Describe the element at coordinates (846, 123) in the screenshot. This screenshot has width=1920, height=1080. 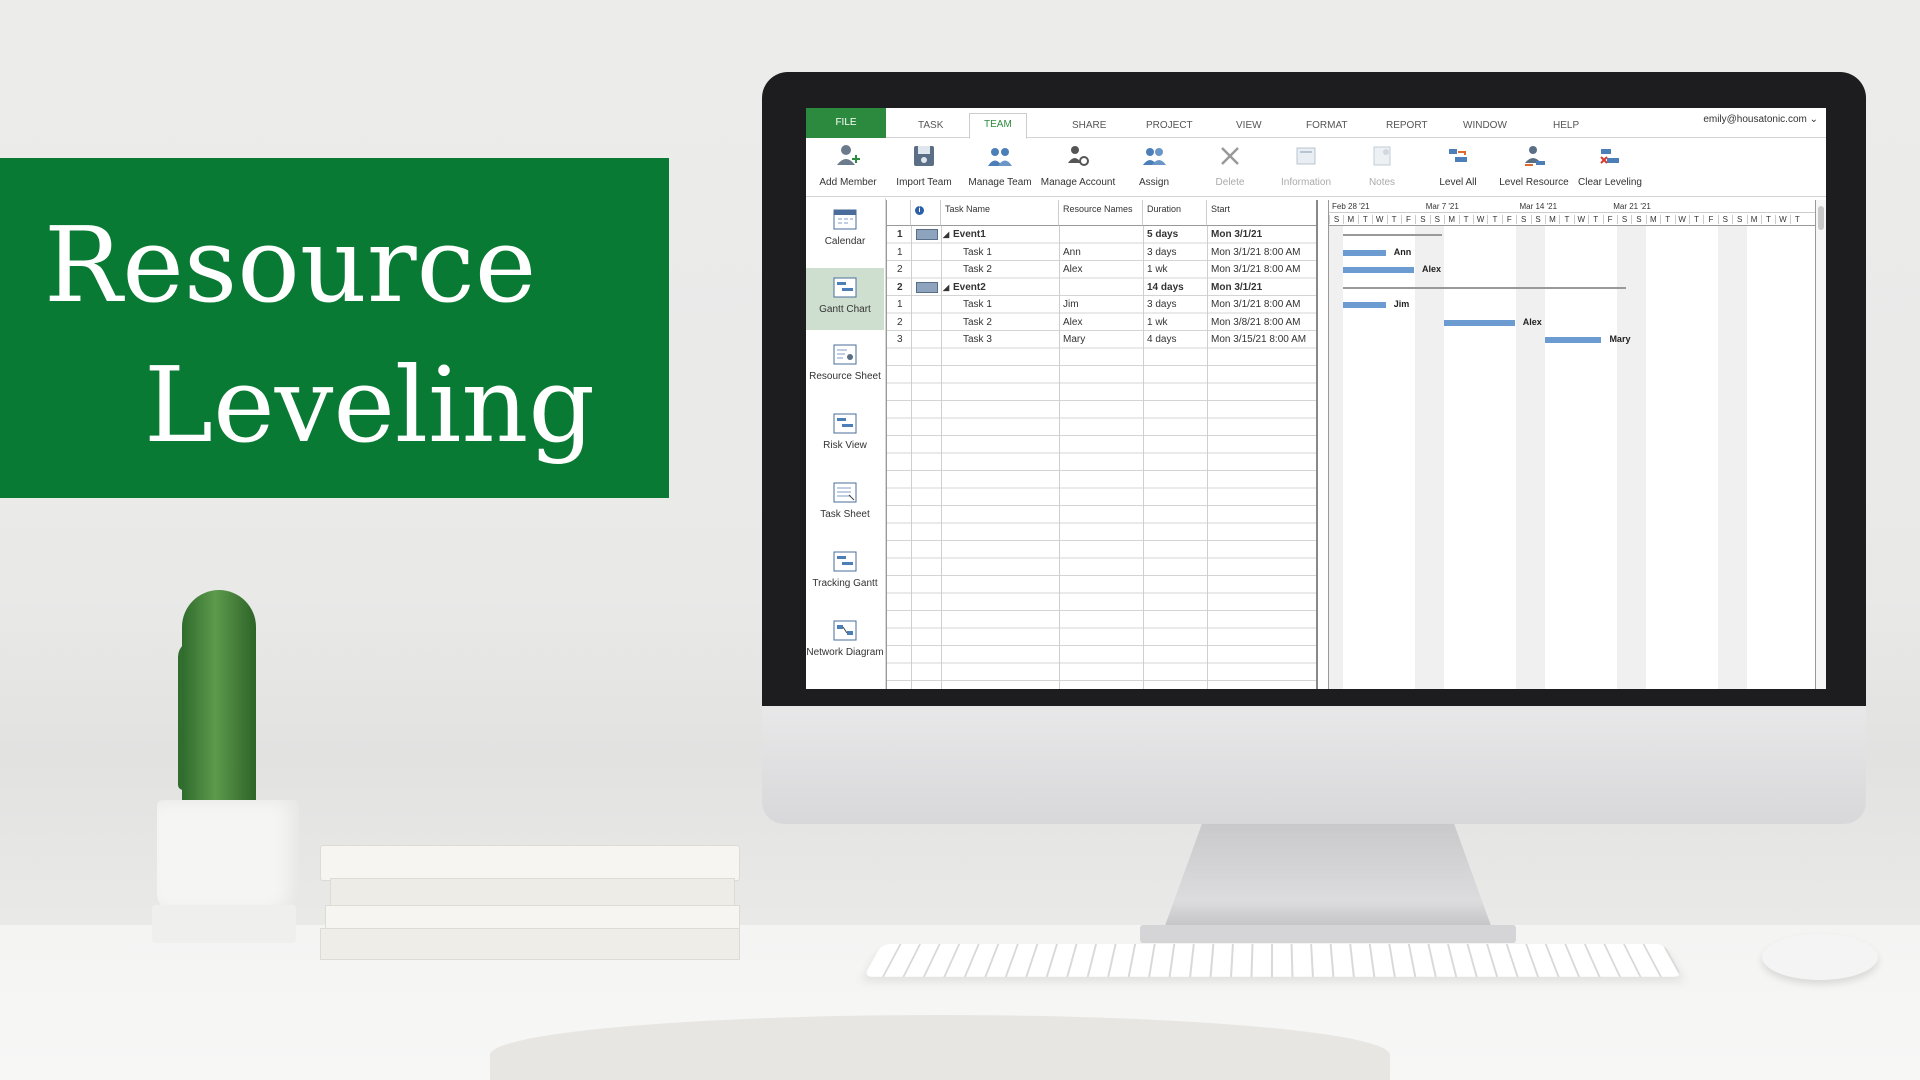
I see `tab-file: FILE` at that location.